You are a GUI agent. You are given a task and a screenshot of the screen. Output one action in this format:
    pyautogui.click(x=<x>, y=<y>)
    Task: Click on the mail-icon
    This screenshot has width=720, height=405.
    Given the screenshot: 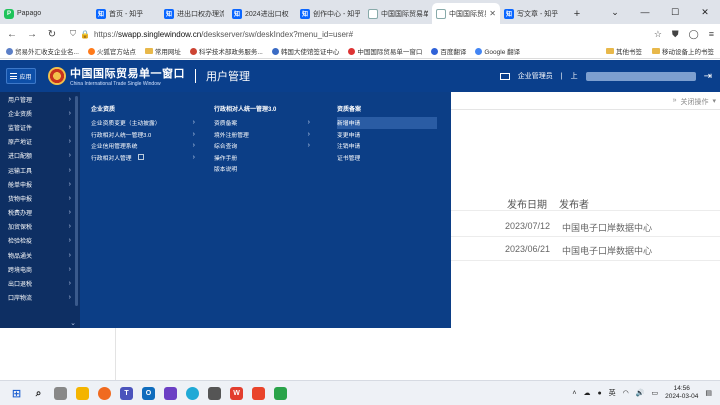 What is the action you would take?
    pyautogui.click(x=504, y=76)
    